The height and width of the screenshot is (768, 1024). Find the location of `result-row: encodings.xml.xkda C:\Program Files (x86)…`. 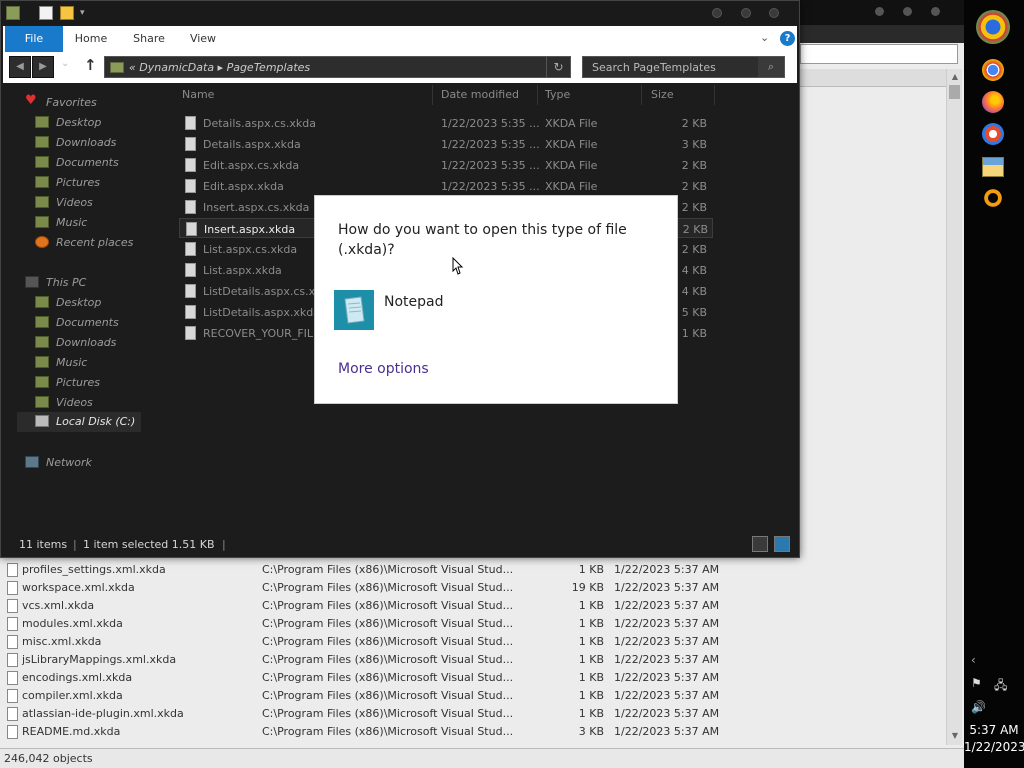

result-row: encodings.xml.xkda C:\Program Files (x86)… is located at coordinates (473, 678).